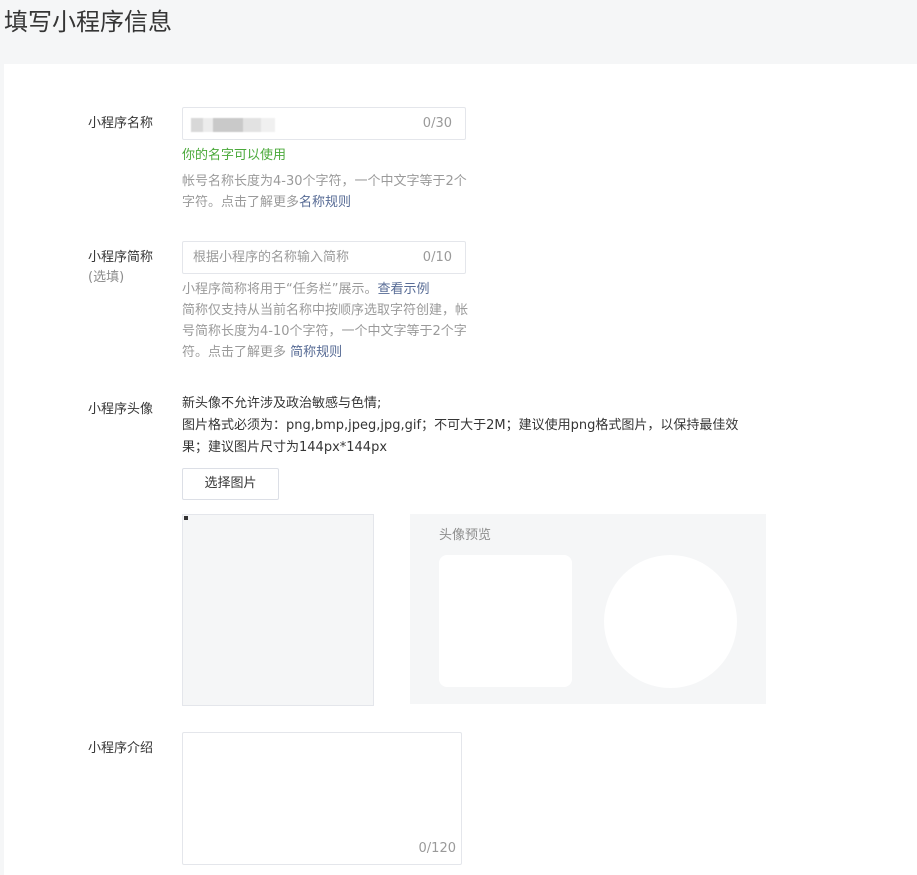 Image resolution: width=917 pixels, height=875 pixels. What do you see at coordinates (458, 32) in the screenshot?
I see `page-header: 填写小程序信息` at bounding box center [458, 32].